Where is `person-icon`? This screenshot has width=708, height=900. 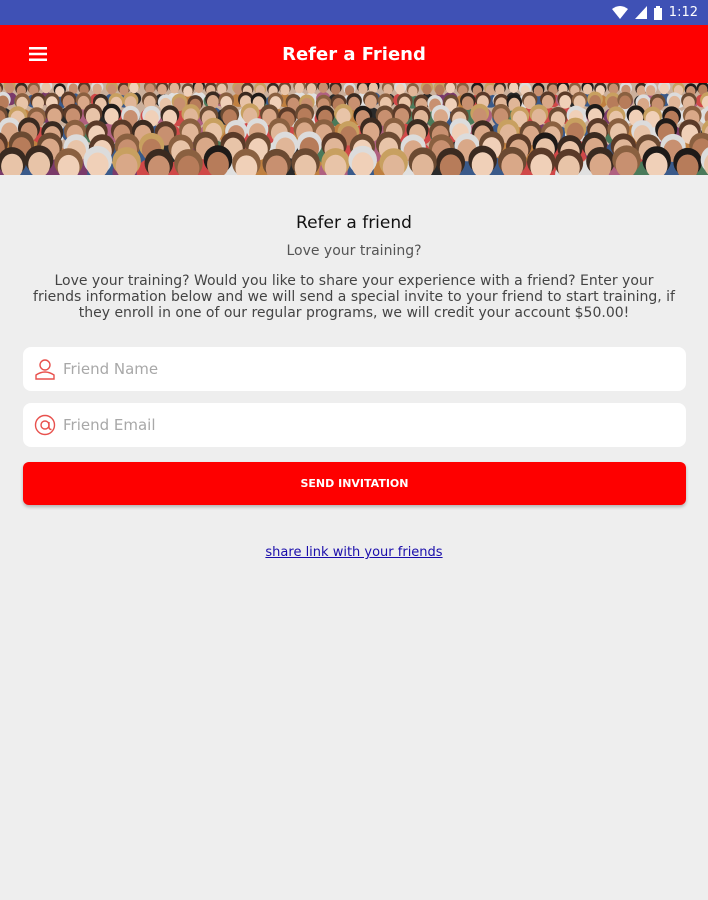 person-icon is located at coordinates (43, 369).